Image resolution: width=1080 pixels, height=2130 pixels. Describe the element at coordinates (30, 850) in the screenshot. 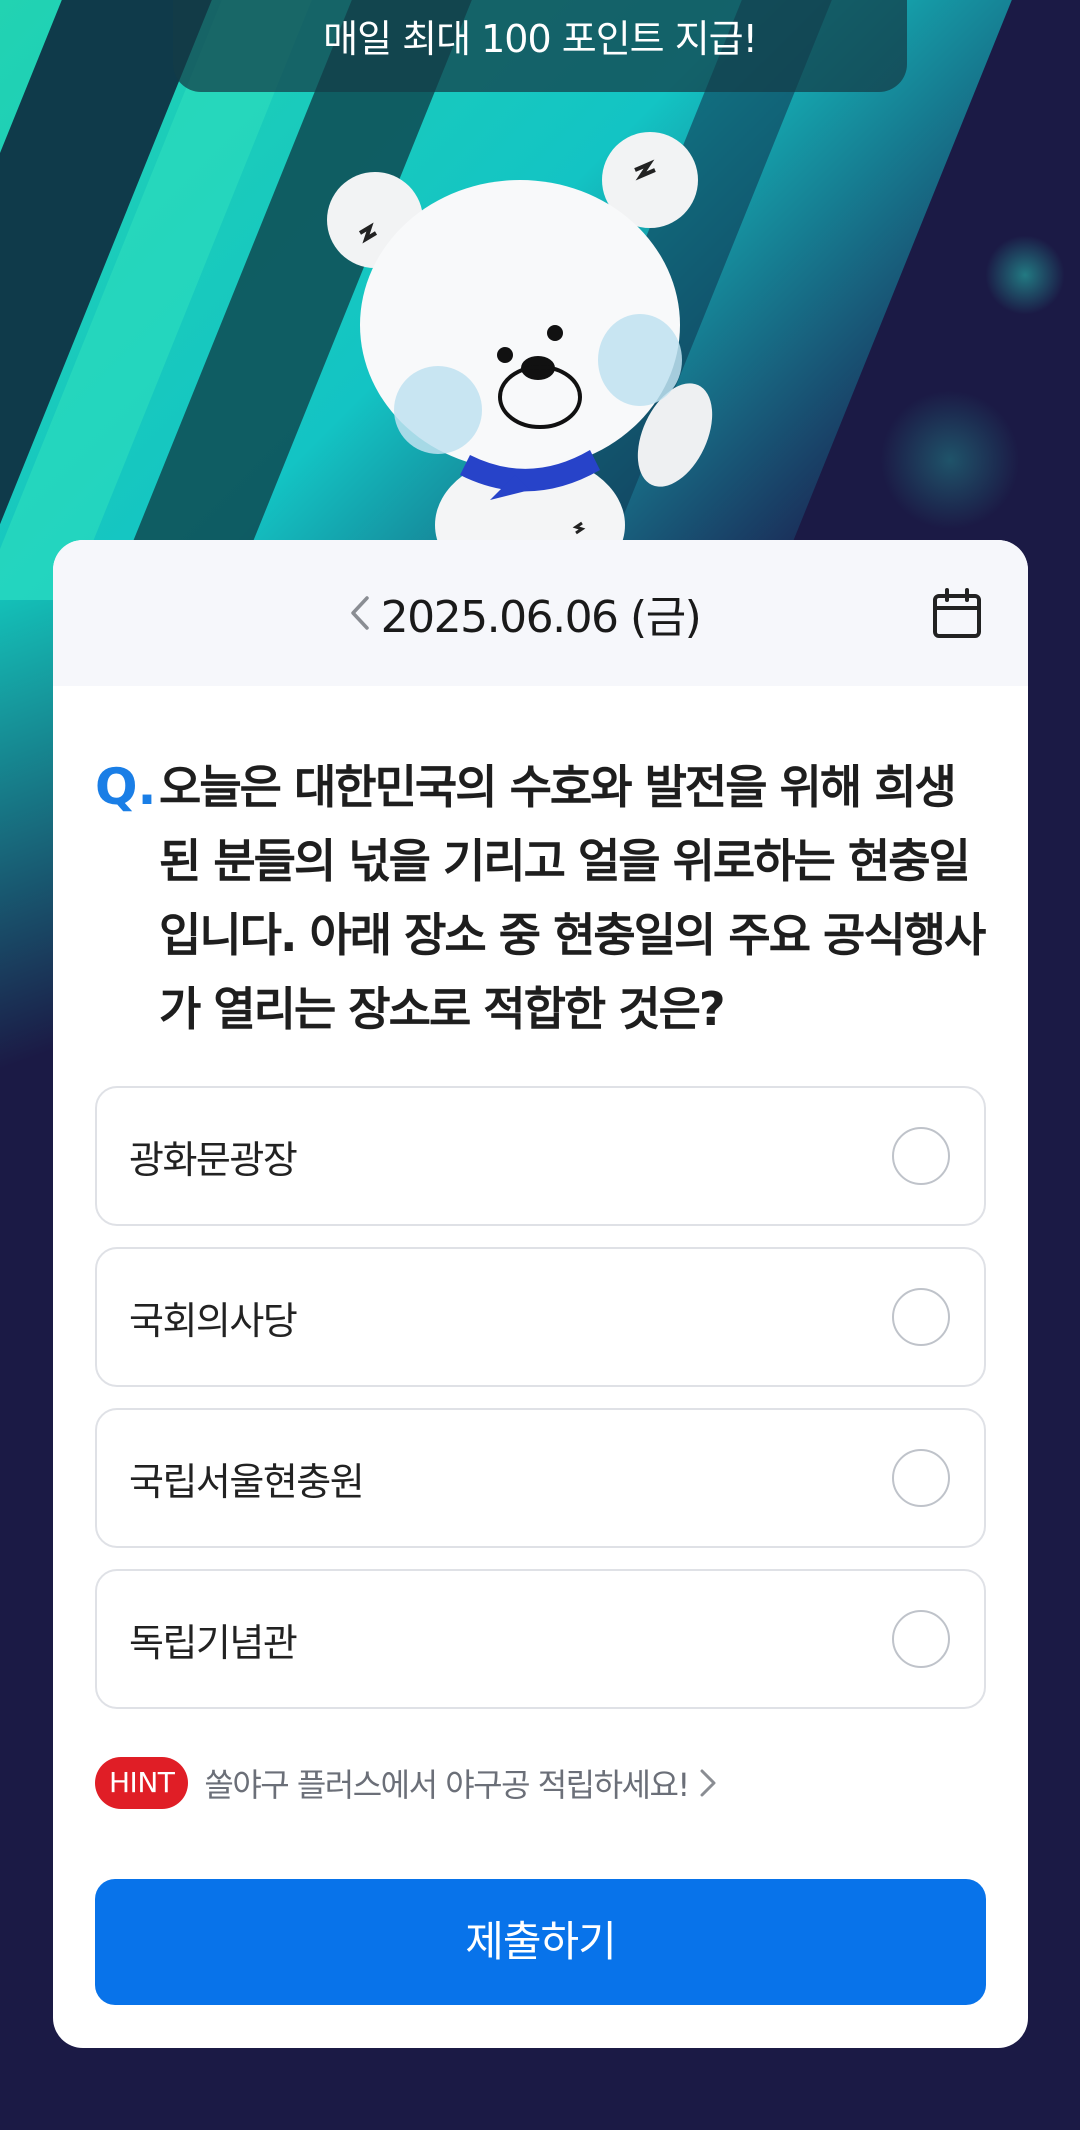

I see `bg-left-band` at that location.